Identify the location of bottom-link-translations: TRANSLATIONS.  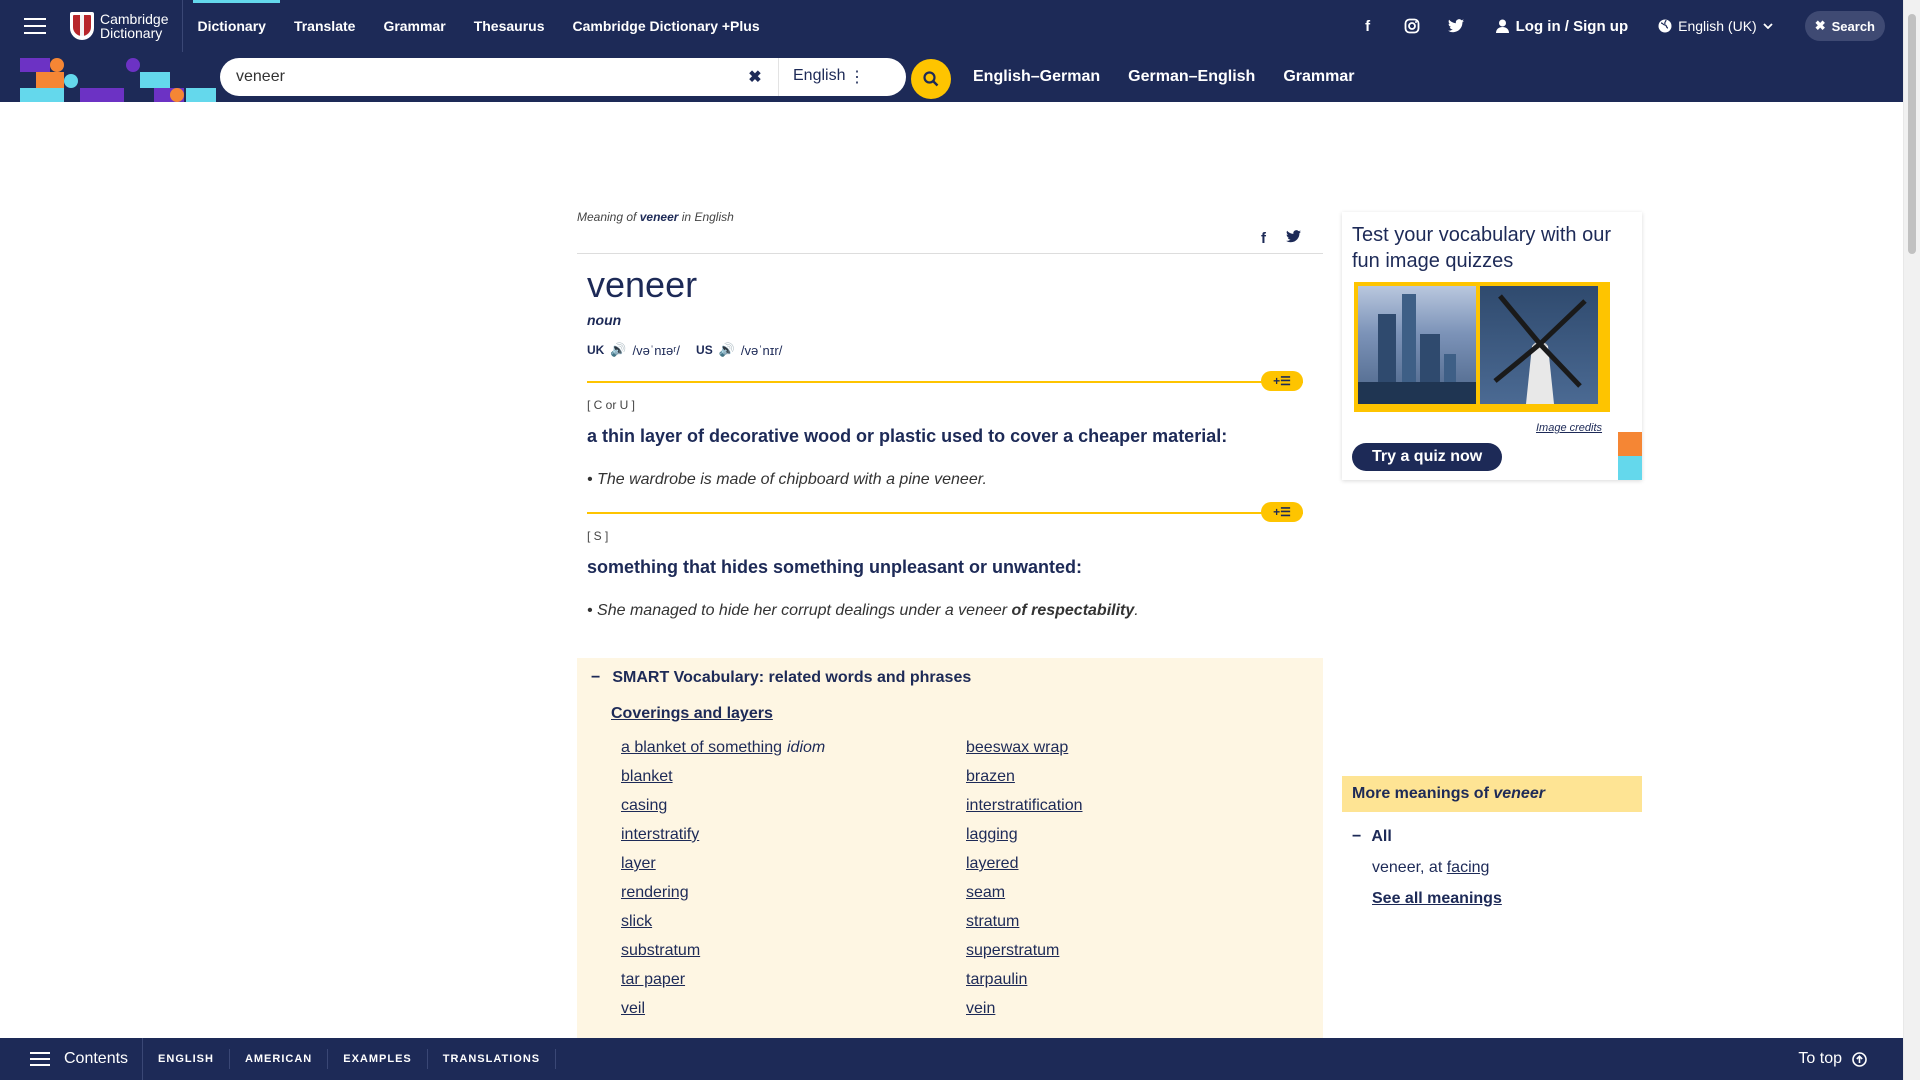
(492, 1059).